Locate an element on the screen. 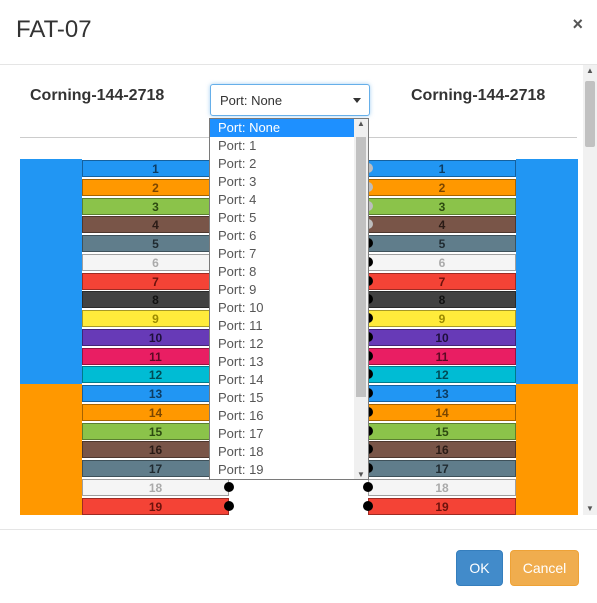 Image resolution: width=597 pixels, height=603 pixels. port-option: Port: 15 is located at coordinates (289, 398).